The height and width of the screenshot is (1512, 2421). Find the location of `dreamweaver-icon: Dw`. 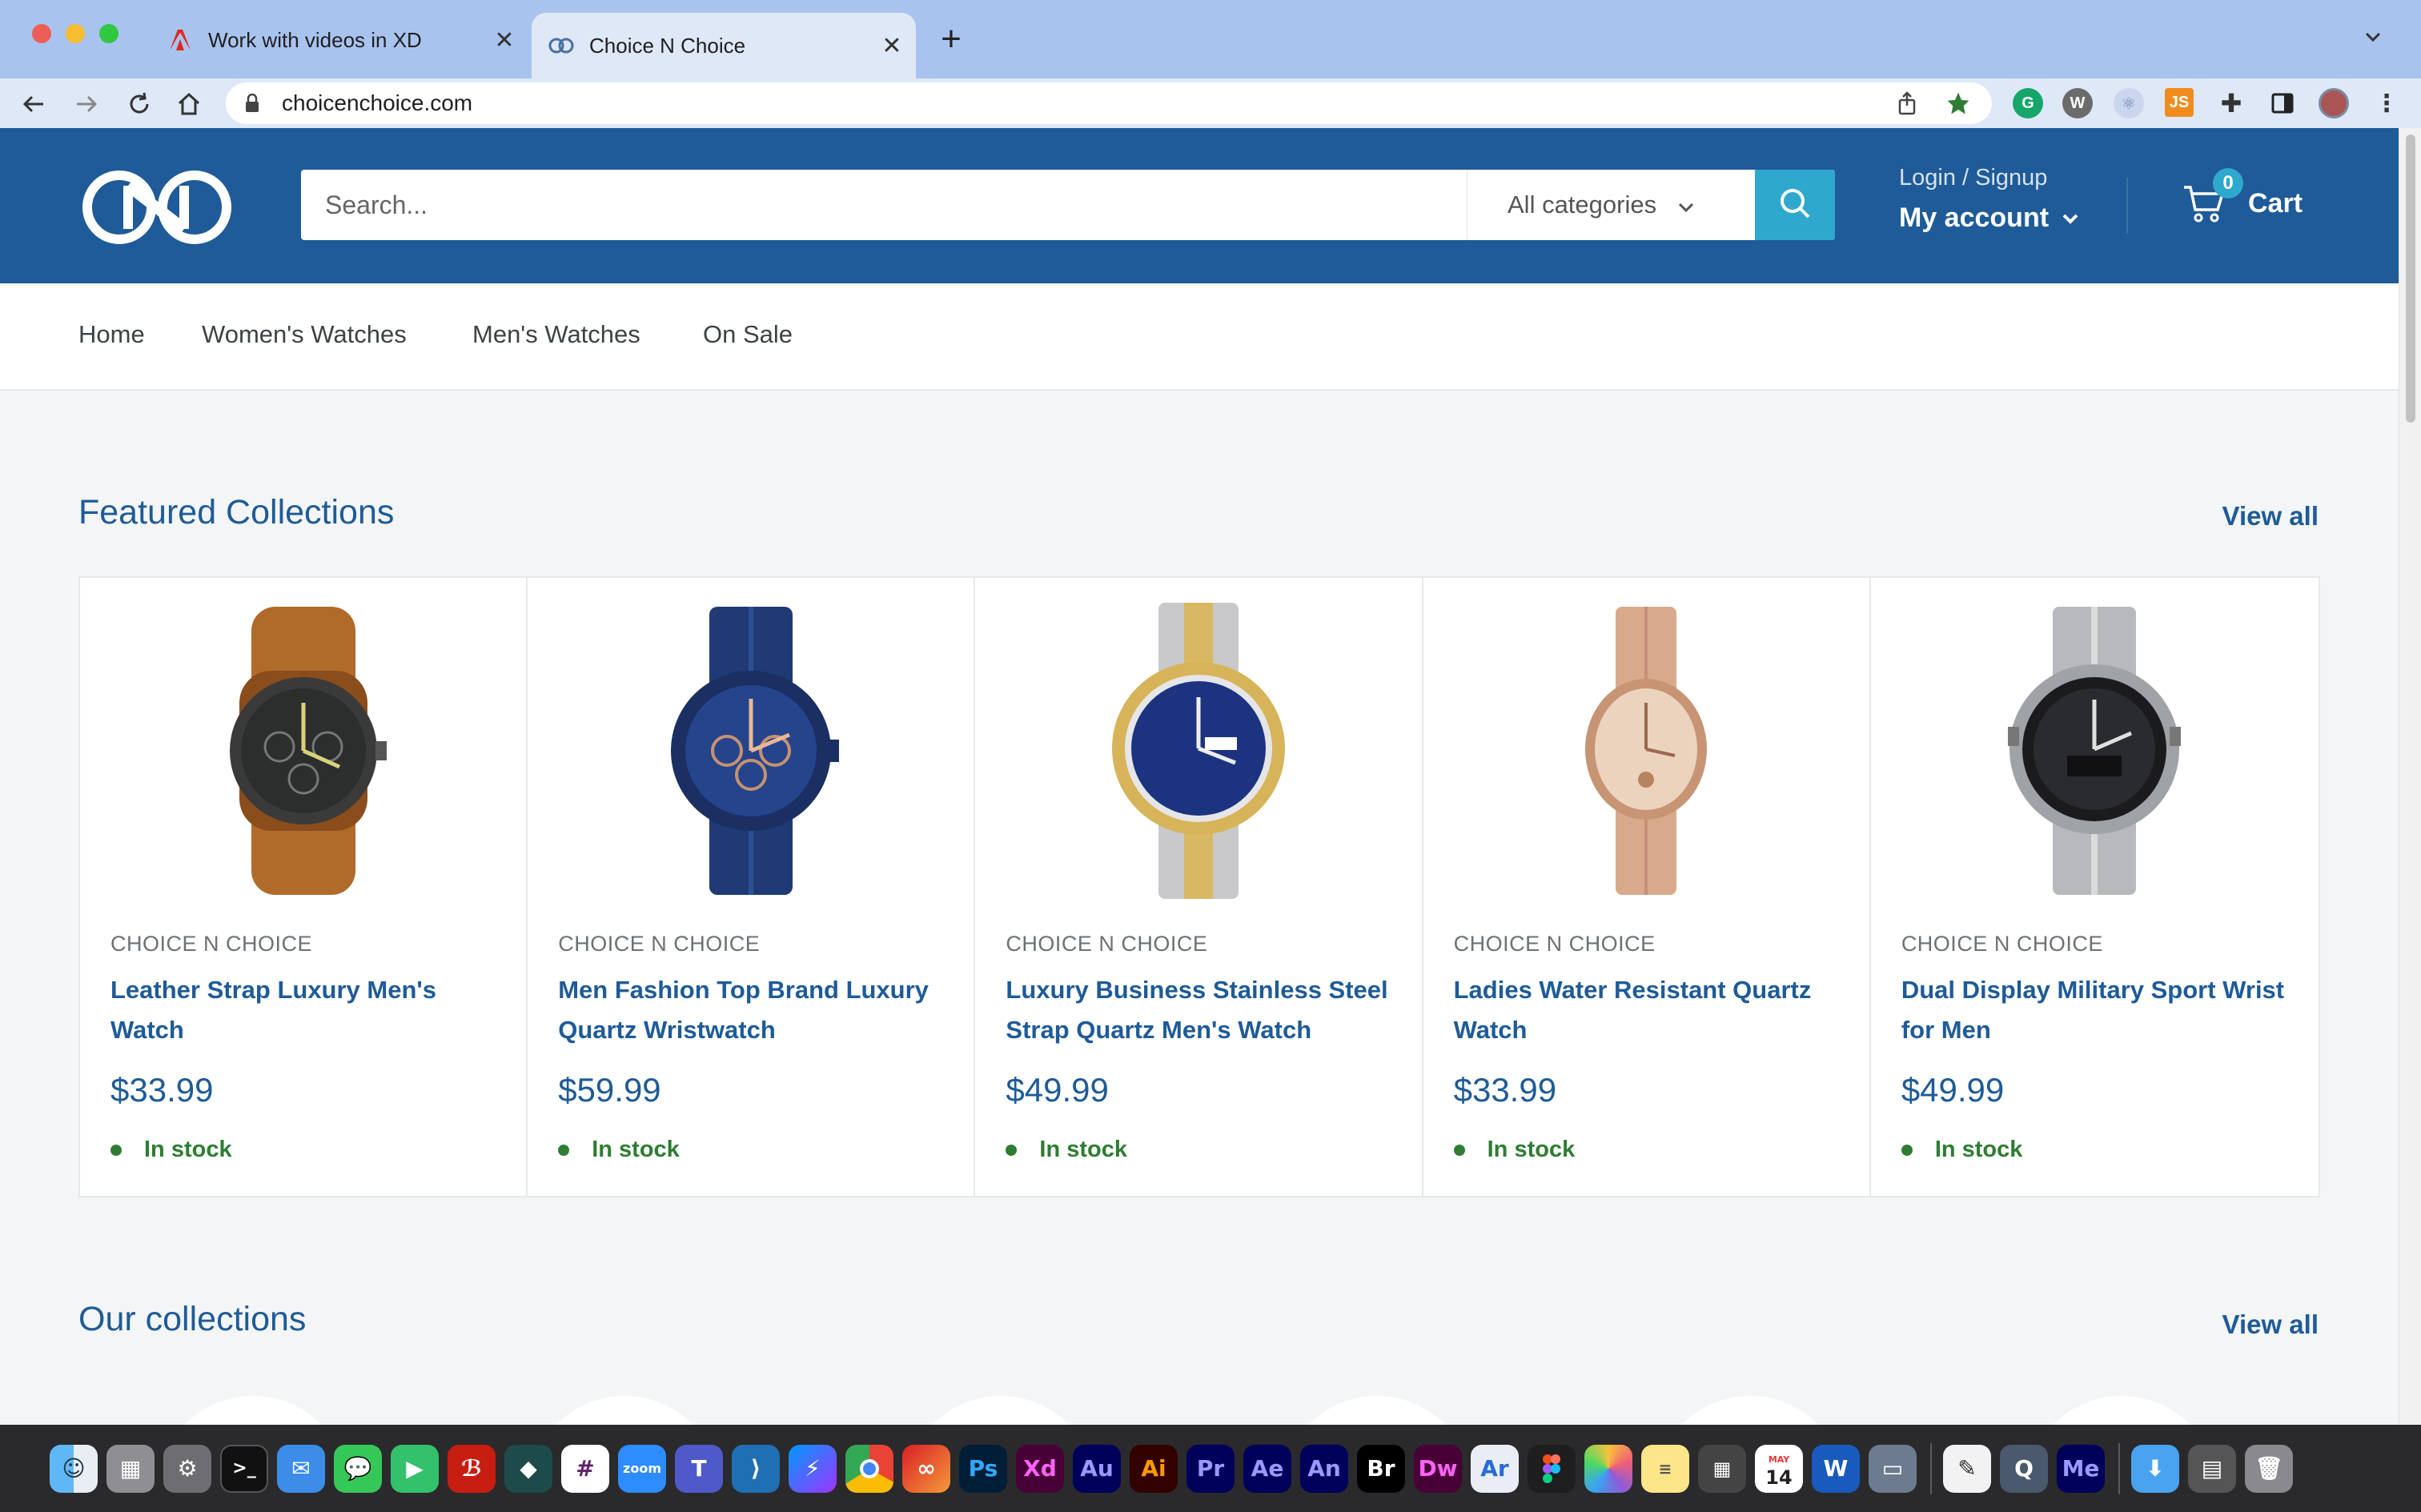

dreamweaver-icon: Dw is located at coordinates (1438, 1468).